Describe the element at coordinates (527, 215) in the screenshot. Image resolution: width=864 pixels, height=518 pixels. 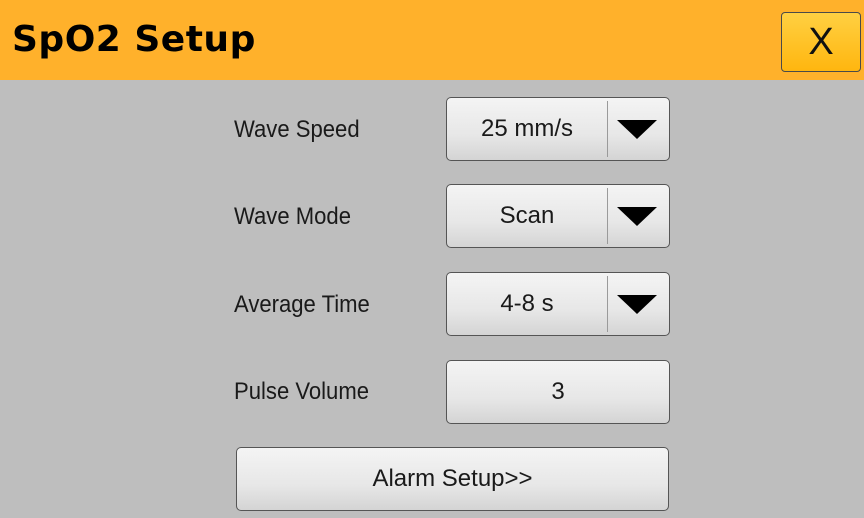
I see `wave-mode-value: Scan` at that location.